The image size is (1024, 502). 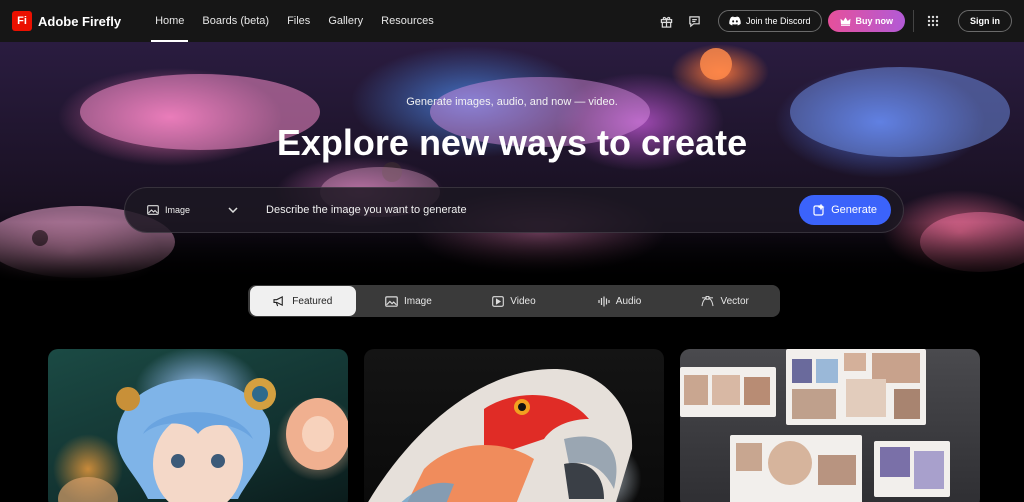 I want to click on buy-now-label: Buy now, so click(x=874, y=21).